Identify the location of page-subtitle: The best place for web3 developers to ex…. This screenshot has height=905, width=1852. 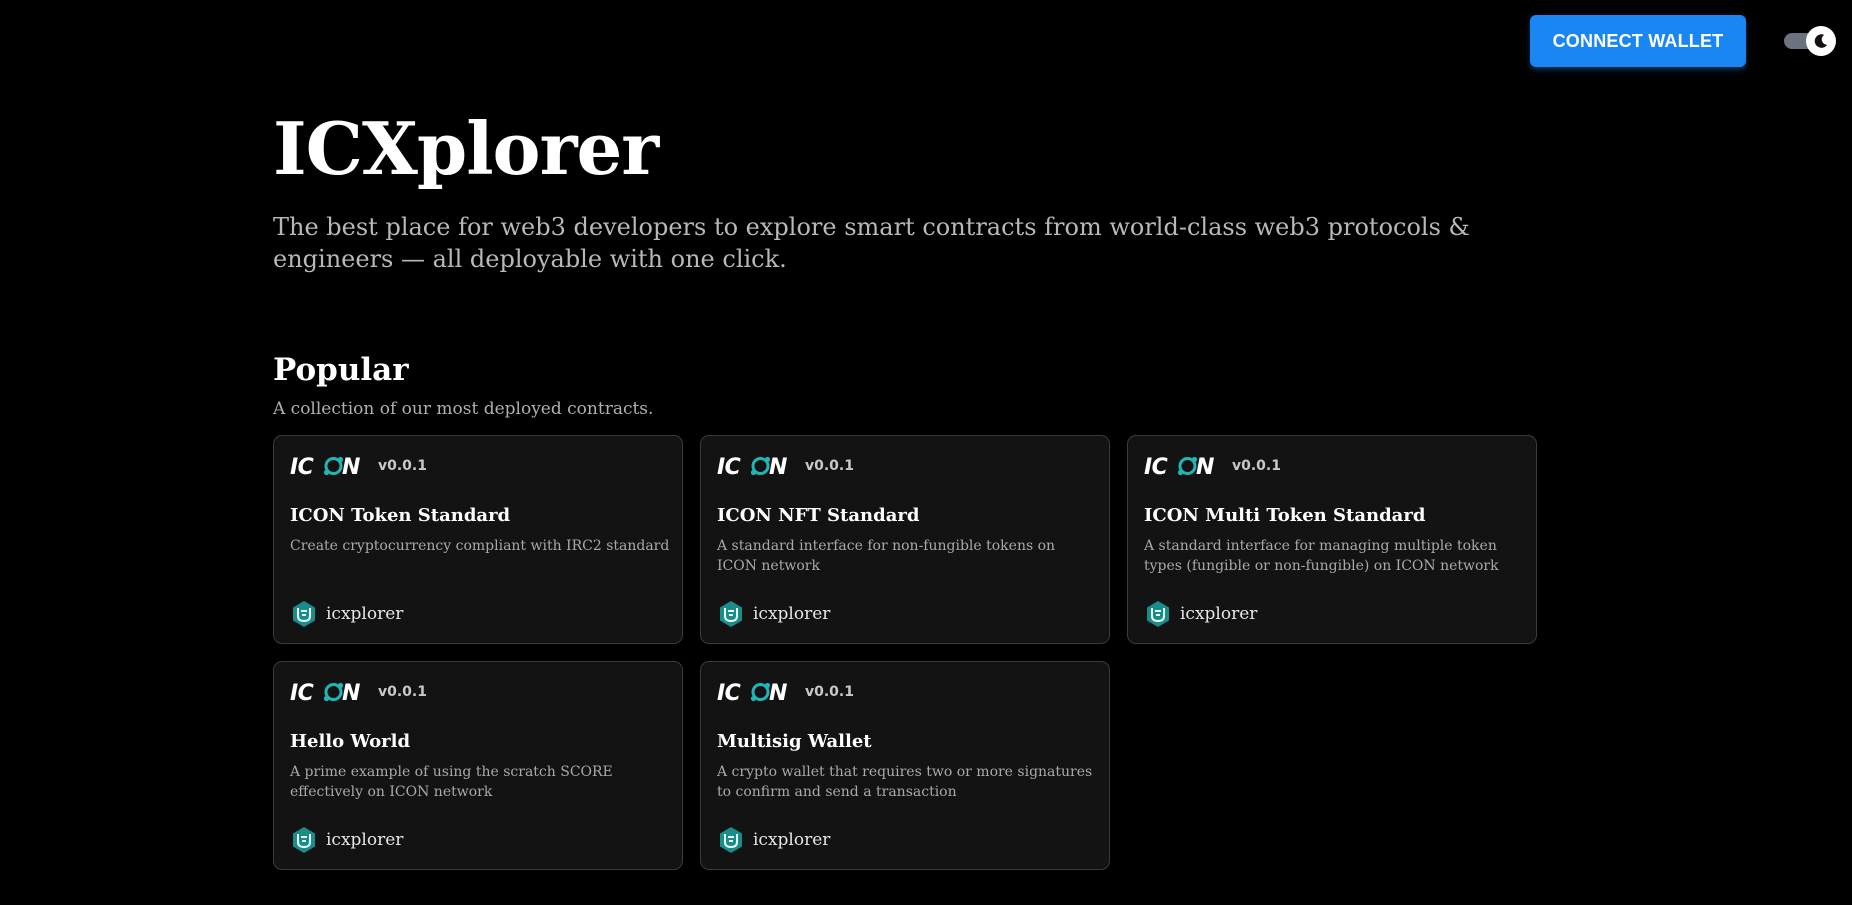
(871, 243).